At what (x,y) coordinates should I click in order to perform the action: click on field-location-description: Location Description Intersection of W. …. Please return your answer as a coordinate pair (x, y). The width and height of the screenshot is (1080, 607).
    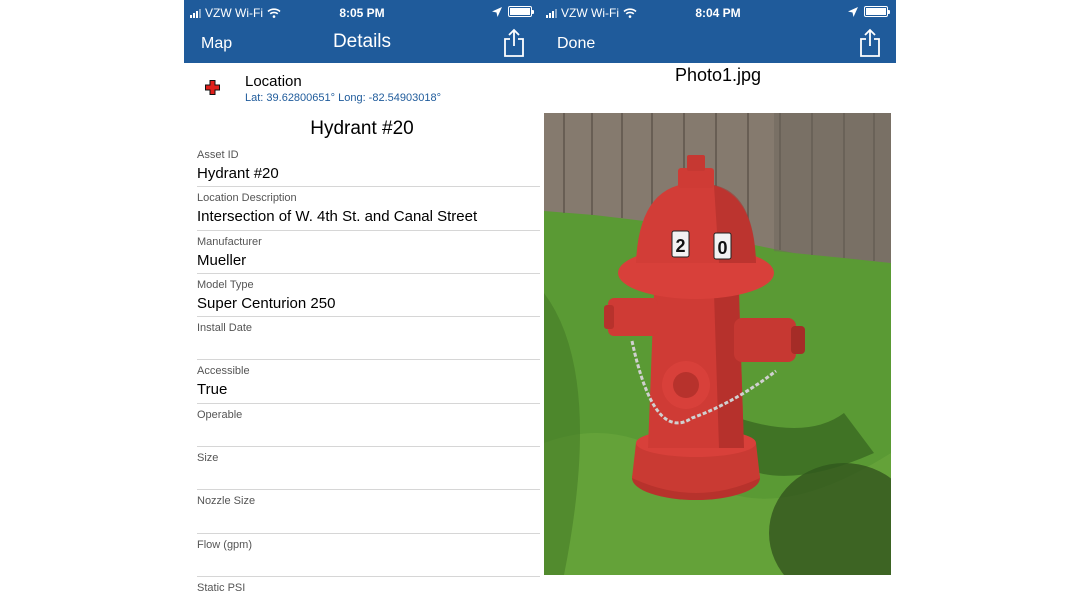
    Looking at the image, I should click on (368, 209).